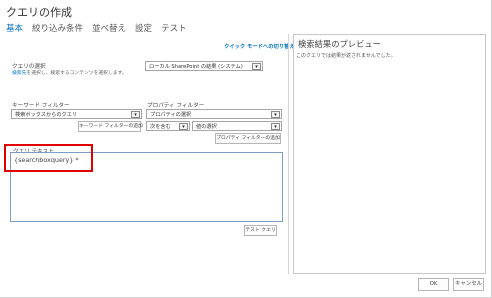 This screenshot has width=492, height=298. Describe the element at coordinates (214, 114) in the screenshot. I see `property-select: プロパティの選択 ▾` at that location.